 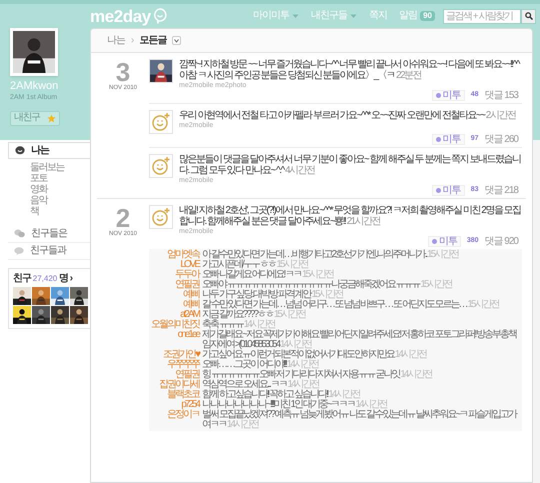 What do you see at coordinates (50, 150) in the screenshot?
I see `sidebar-item: 나는` at bounding box center [50, 150].